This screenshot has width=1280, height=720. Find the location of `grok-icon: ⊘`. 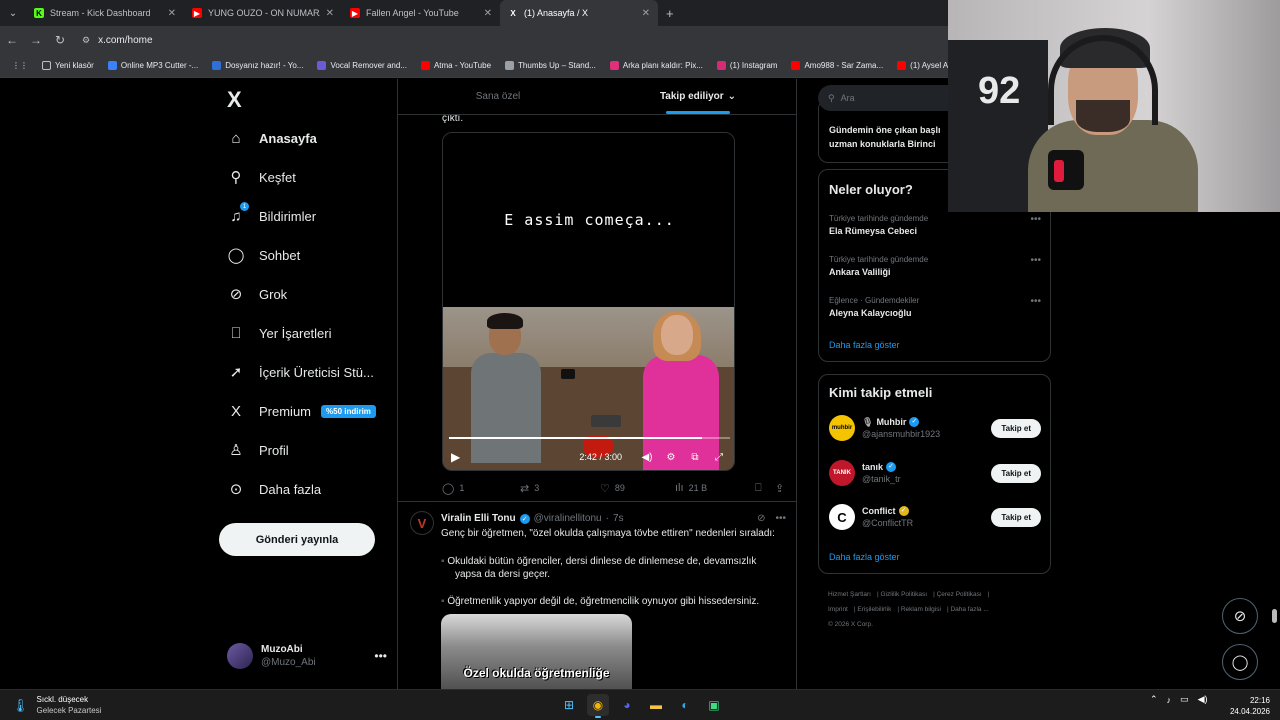

grok-icon: ⊘ is located at coordinates (761, 518).